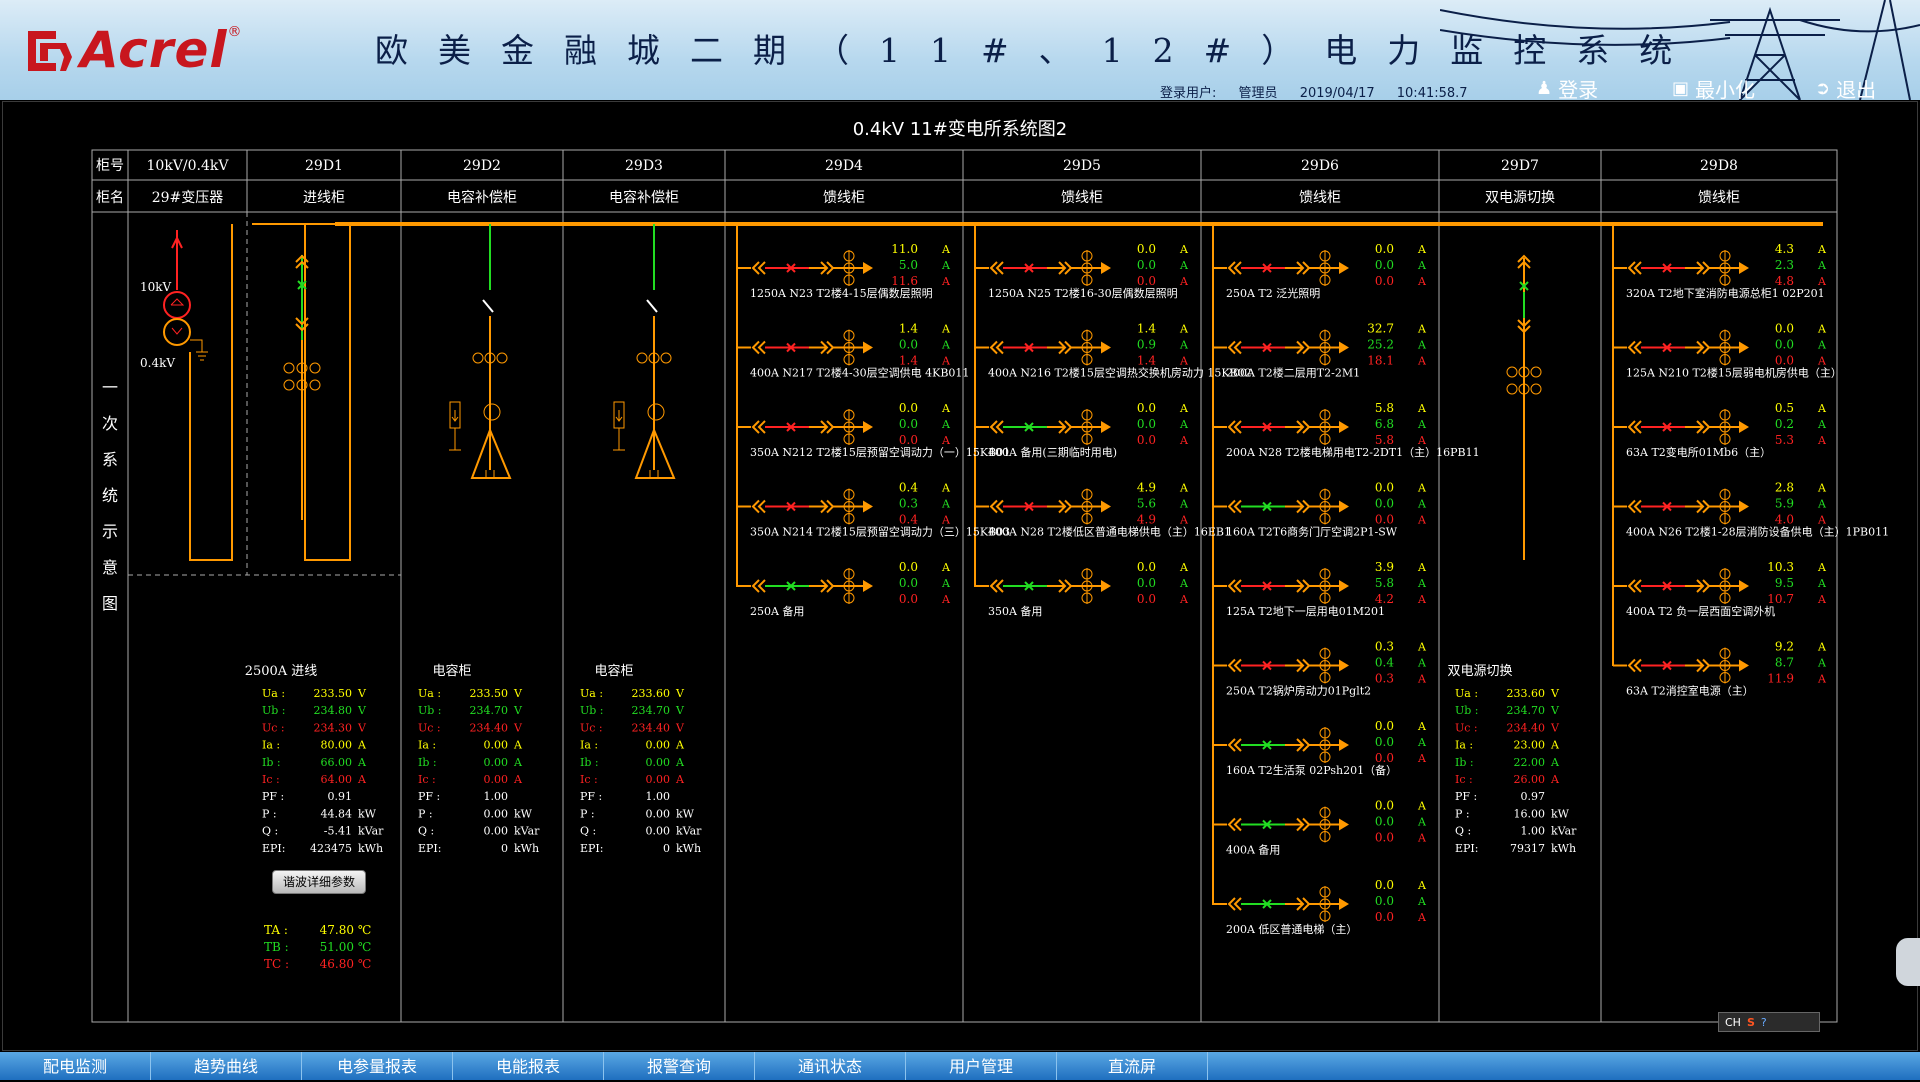 The width and height of the screenshot is (1920, 1082). Describe the element at coordinates (1103, 510) in the screenshot. I see `feeder-d5-3: 4.9 A5.6 A4.9 A400A N28 T2楼低区普通电梯供电（主）16EB1` at that location.